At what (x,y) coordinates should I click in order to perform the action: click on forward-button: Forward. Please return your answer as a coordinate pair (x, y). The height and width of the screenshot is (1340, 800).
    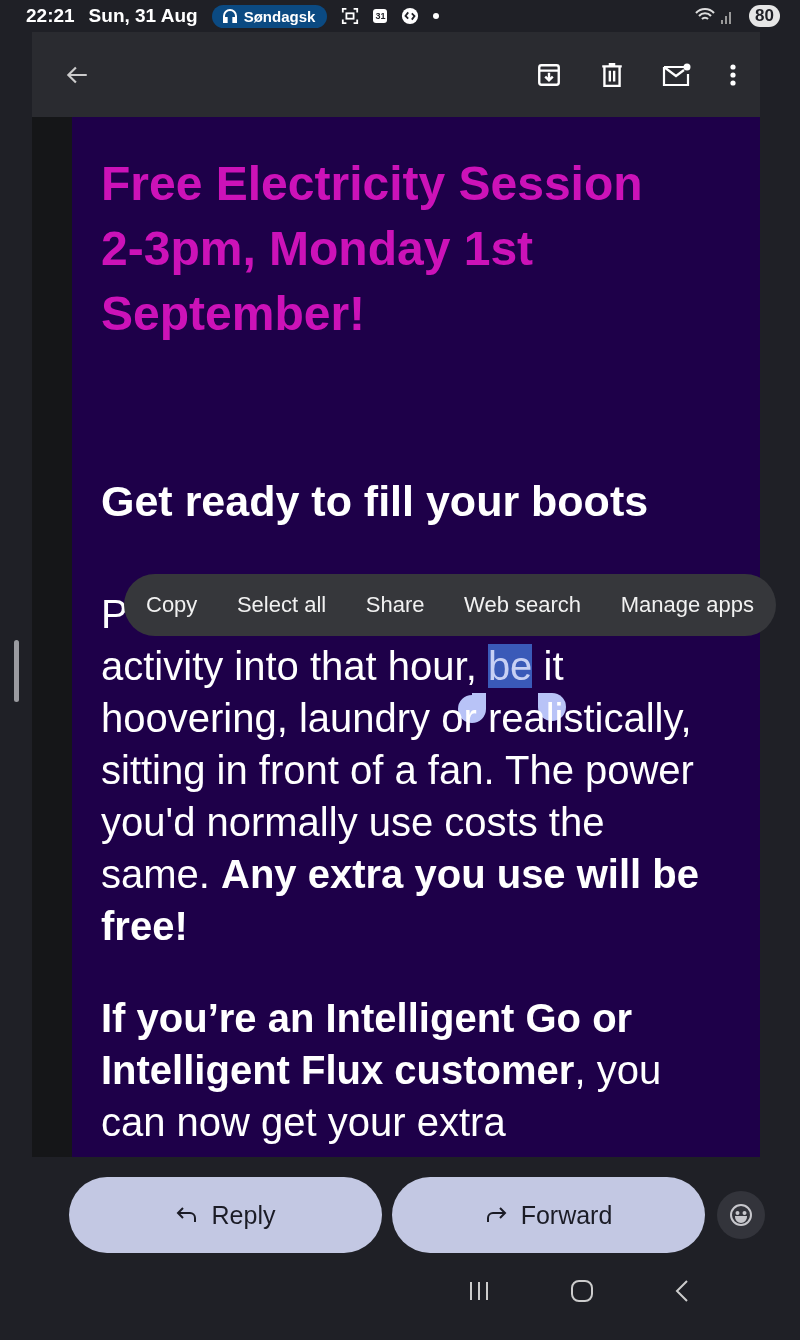
    Looking at the image, I should click on (548, 1215).